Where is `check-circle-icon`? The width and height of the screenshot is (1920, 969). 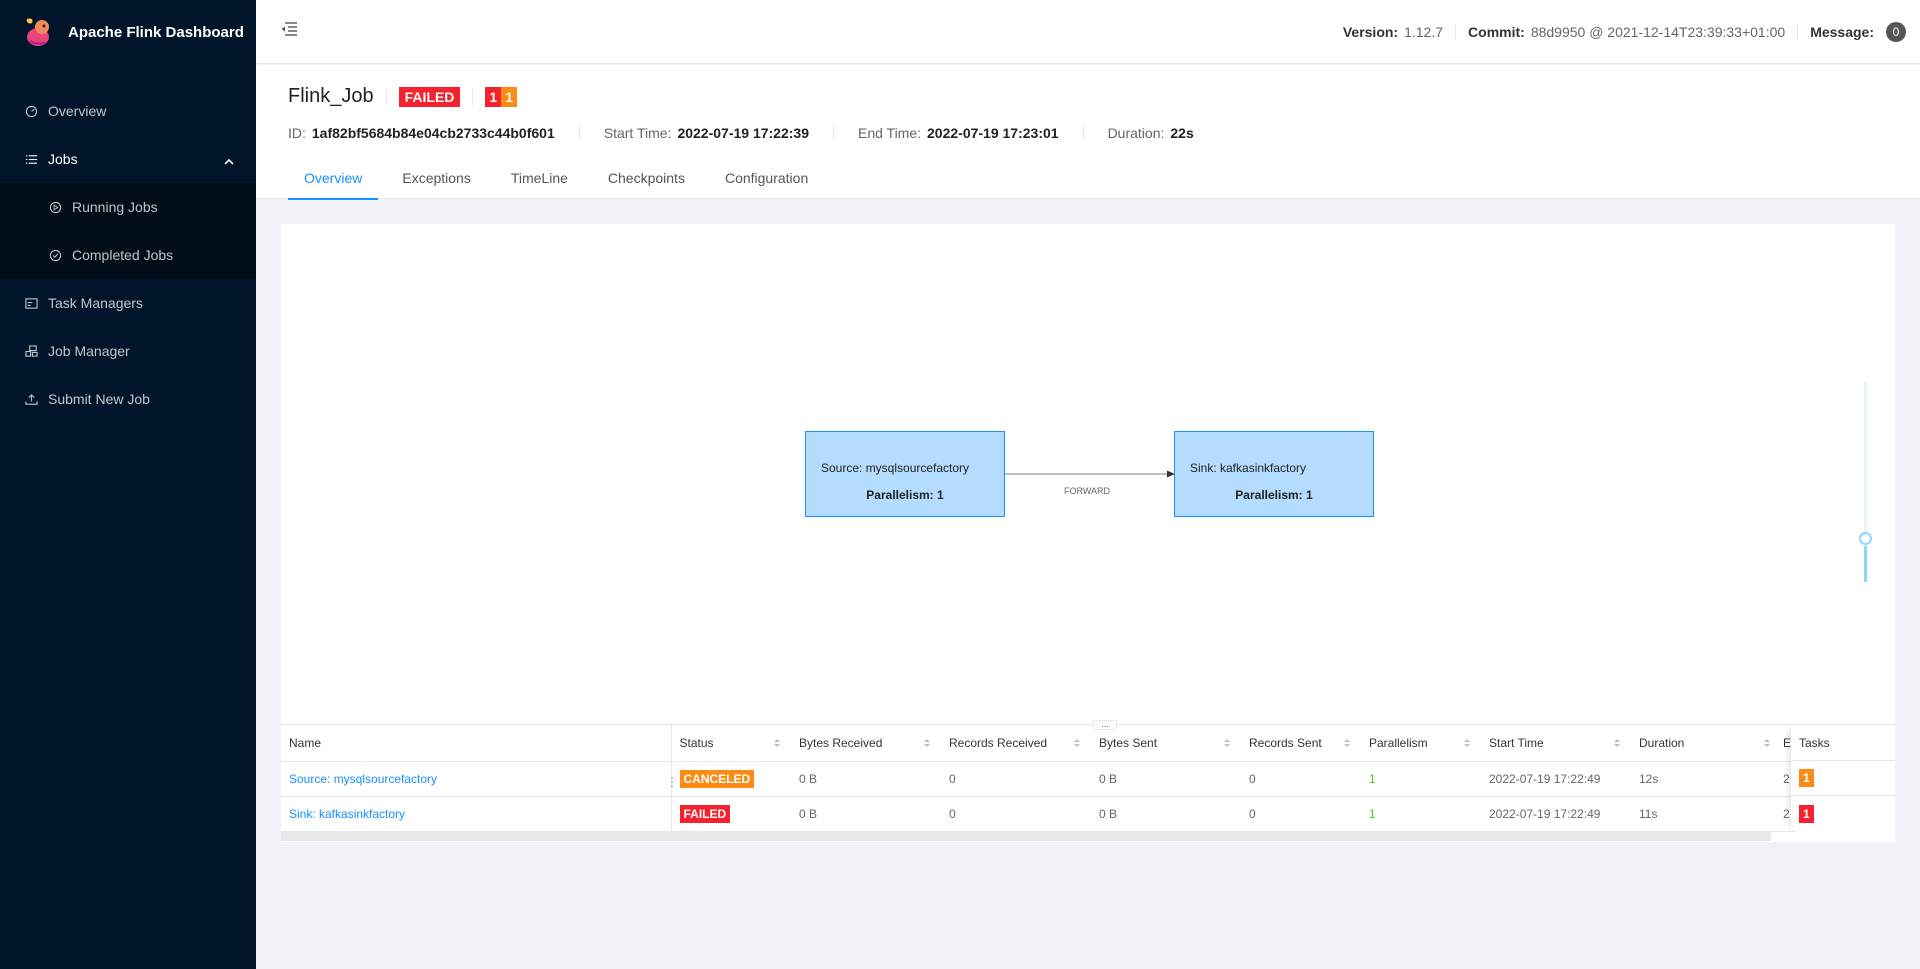
check-circle-icon is located at coordinates (55, 255).